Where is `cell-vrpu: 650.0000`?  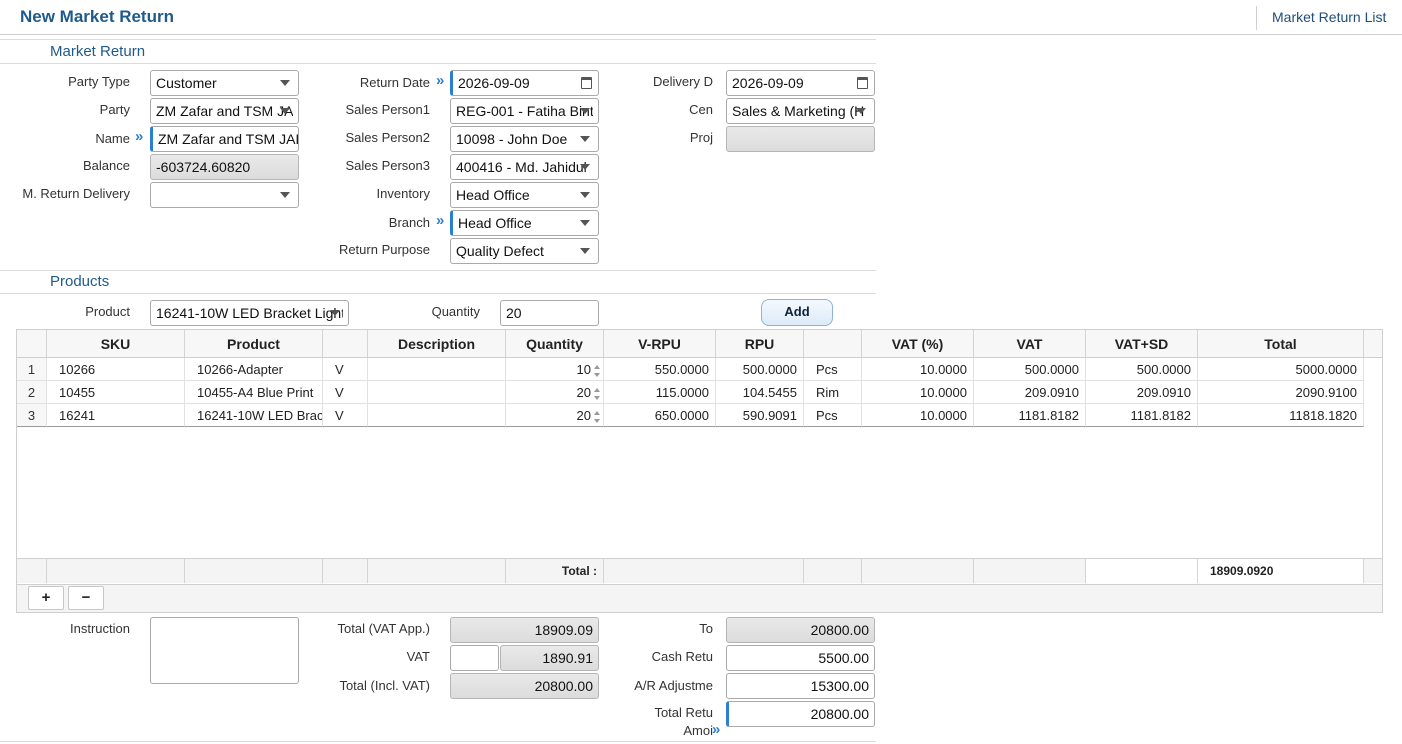
cell-vrpu: 650.0000 is located at coordinates (660, 415).